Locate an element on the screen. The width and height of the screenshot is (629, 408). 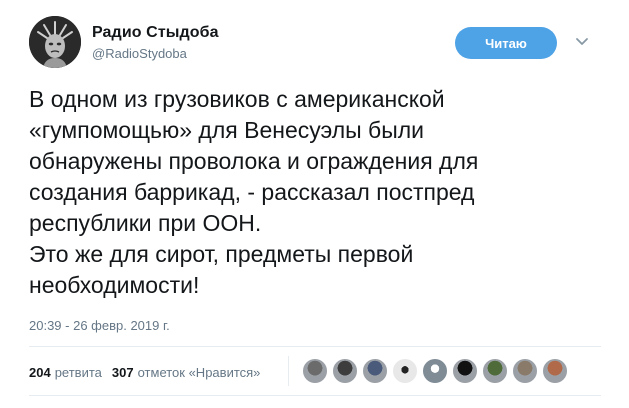
statue-of-liberty-icon is located at coordinates (55, 42).